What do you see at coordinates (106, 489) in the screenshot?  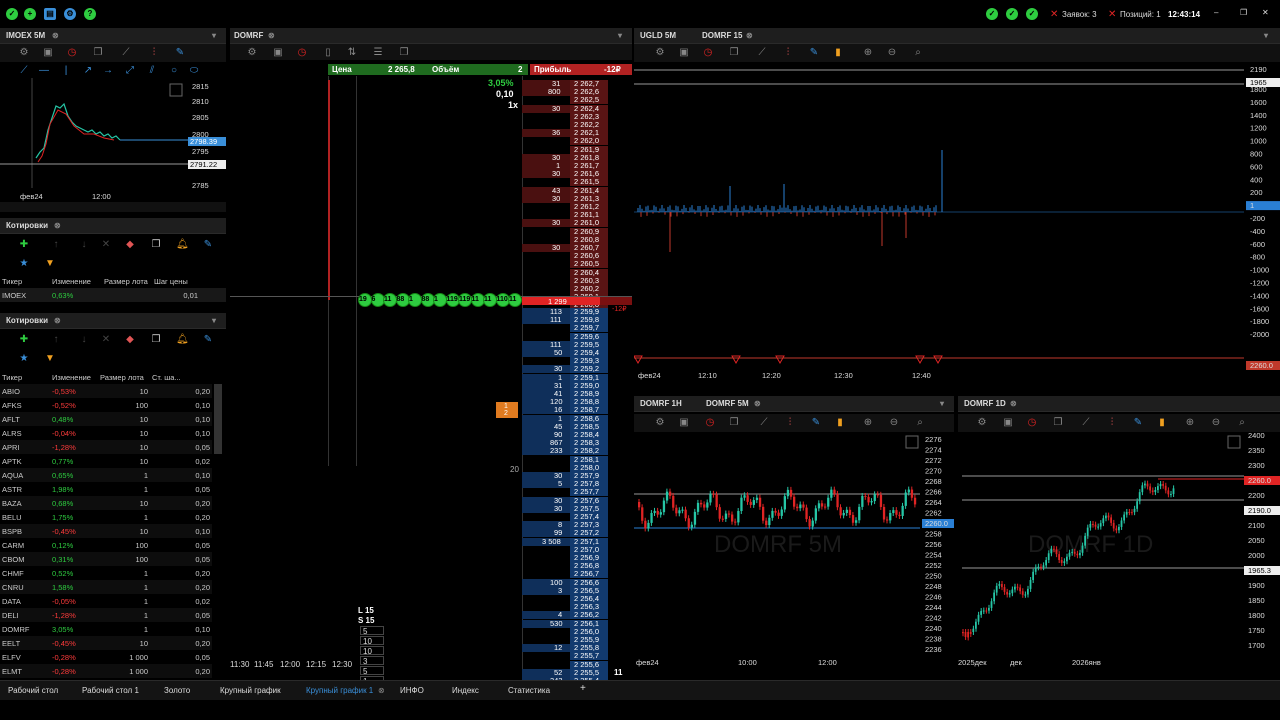 I see `table-row: ASTR 1,98% 1 0,05` at bounding box center [106, 489].